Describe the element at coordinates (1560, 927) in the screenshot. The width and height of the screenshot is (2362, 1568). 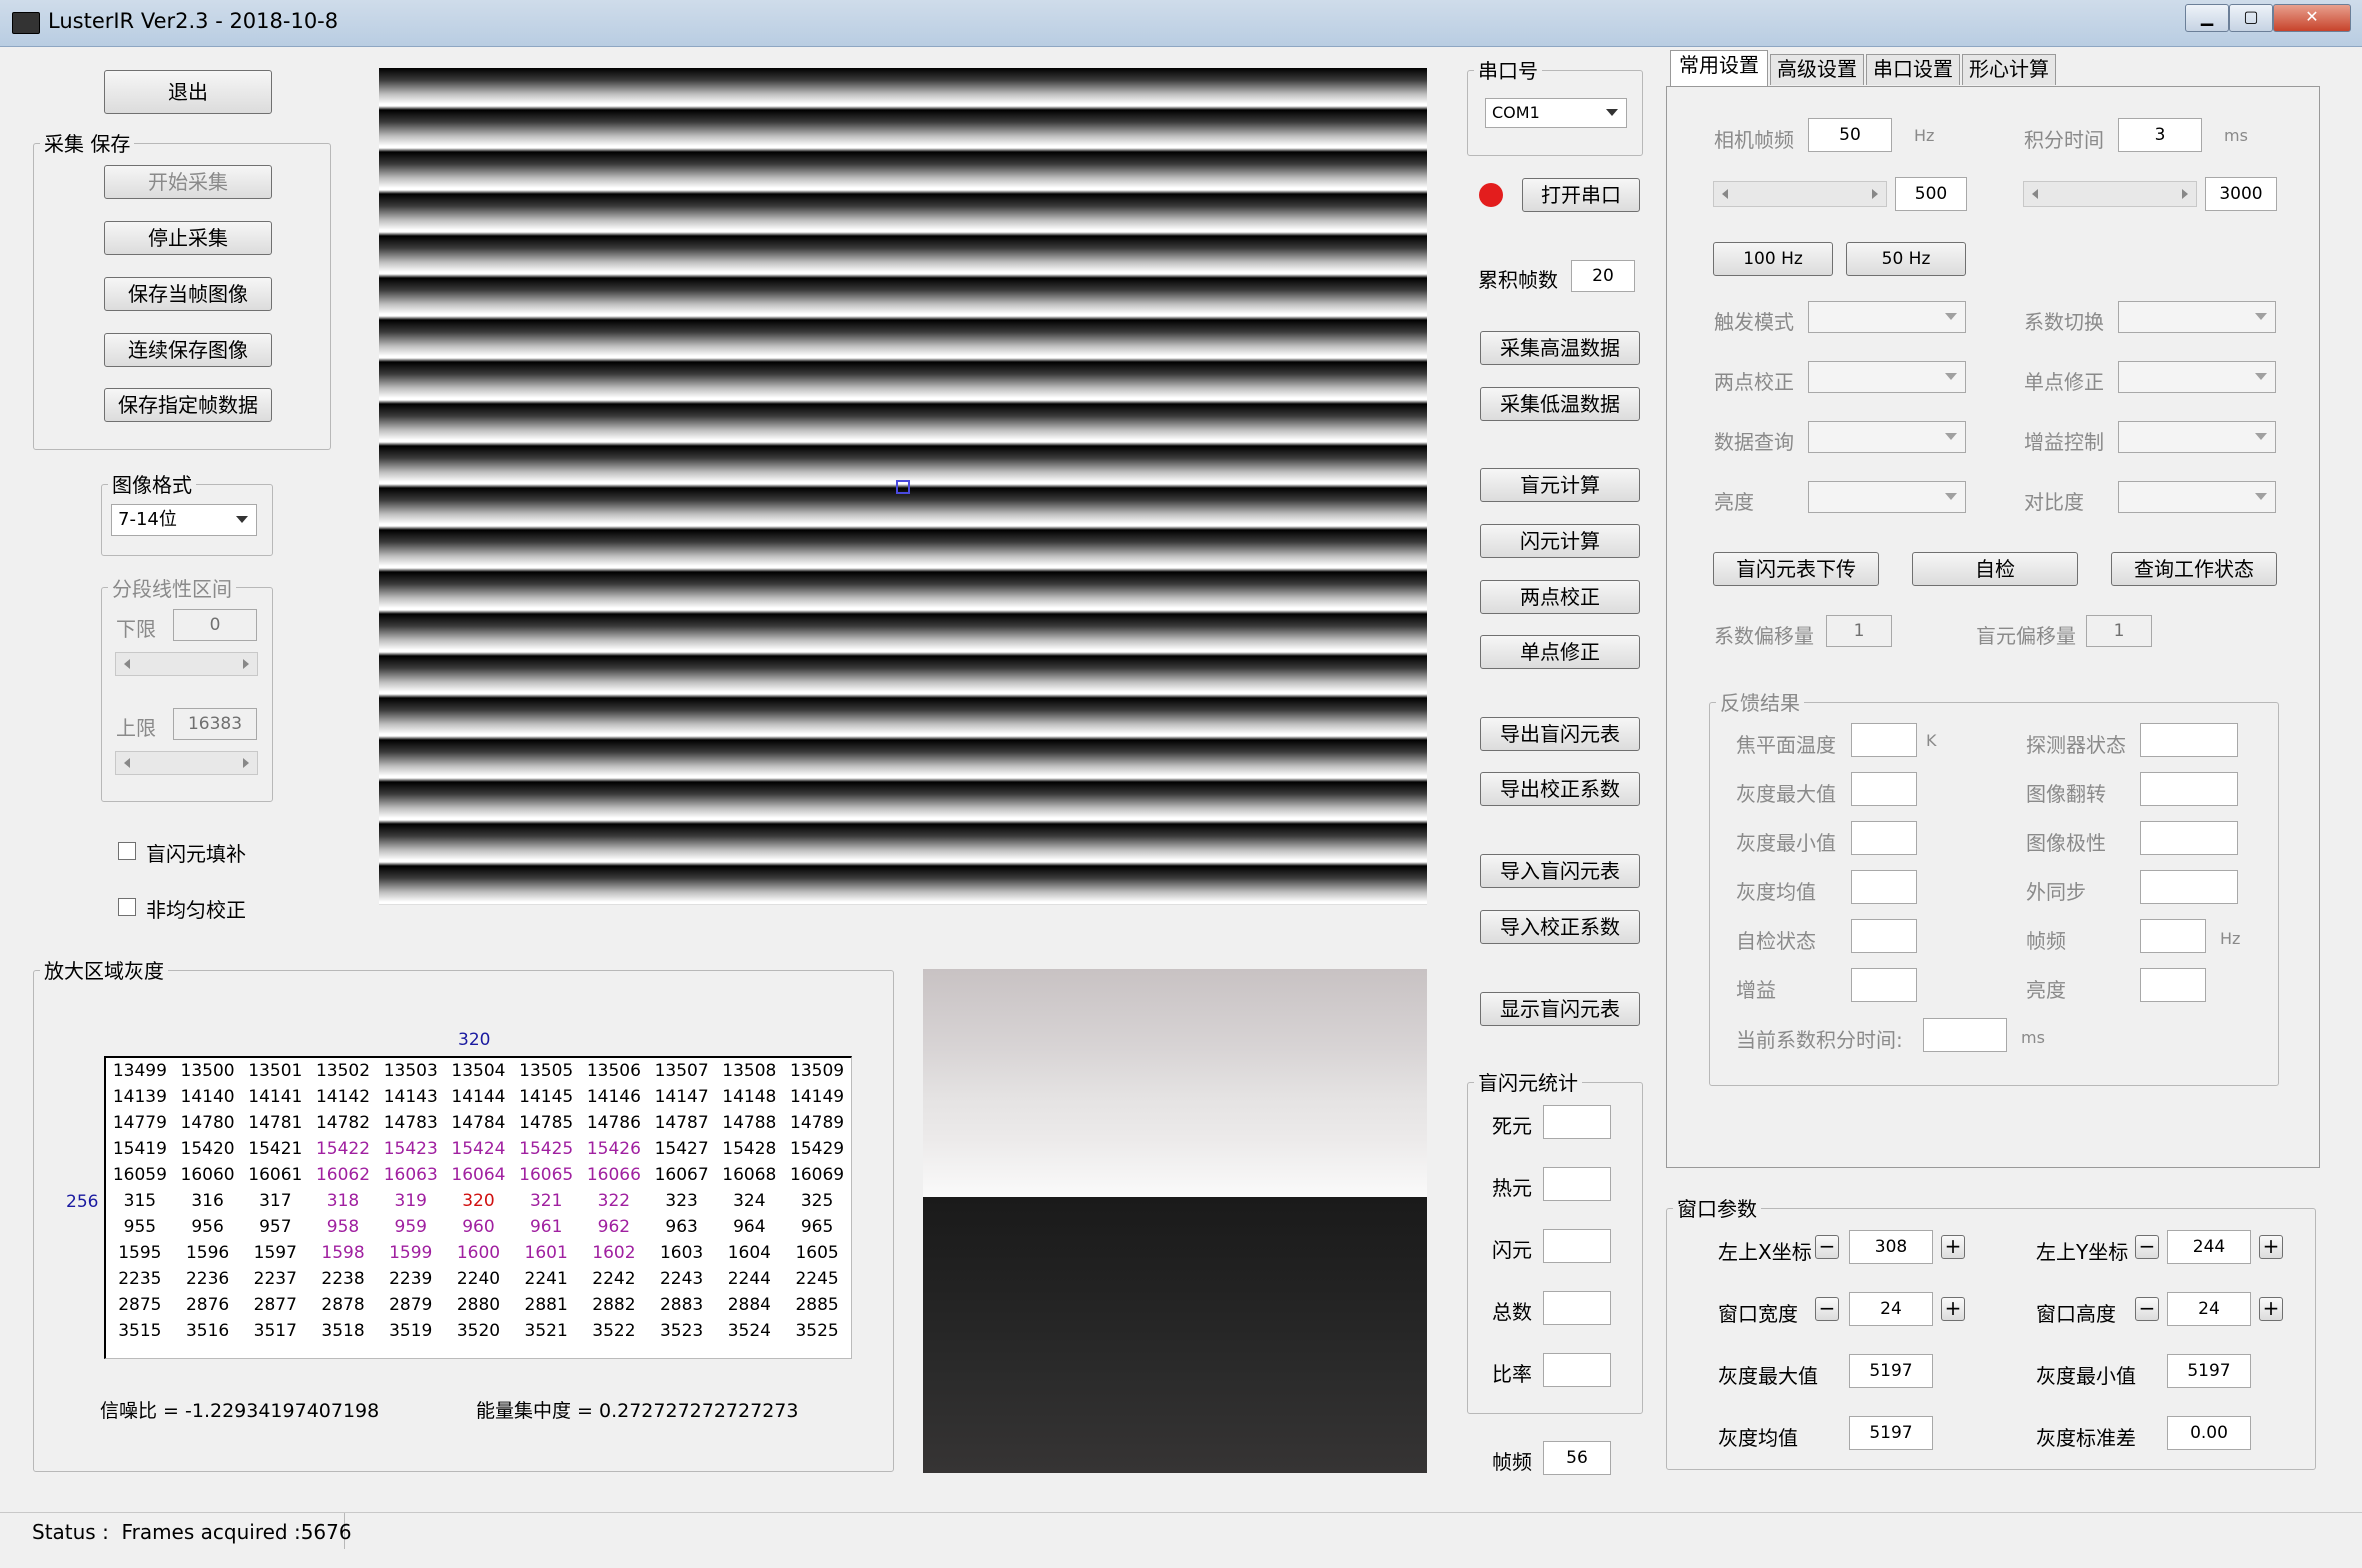
I see `import-coef-button: 导入校正系数` at that location.